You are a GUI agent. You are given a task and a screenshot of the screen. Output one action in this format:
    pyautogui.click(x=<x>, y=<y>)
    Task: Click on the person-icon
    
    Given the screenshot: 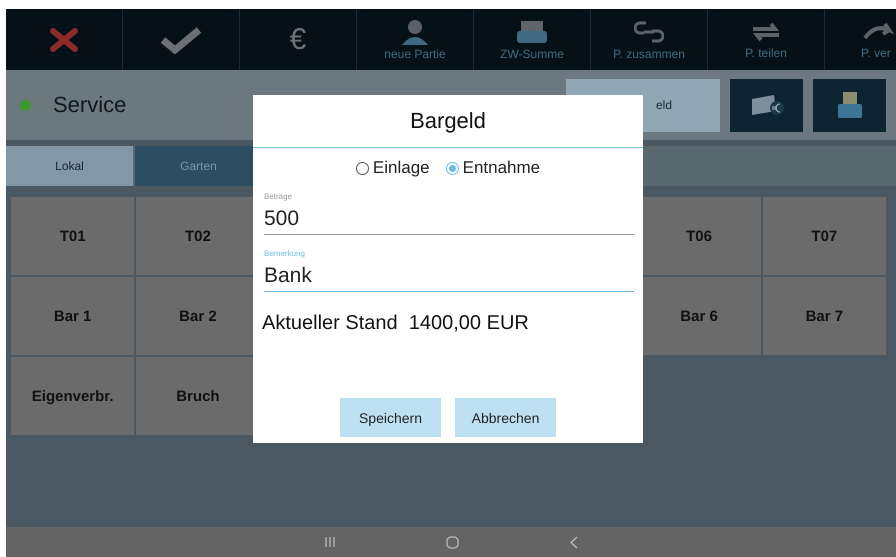 What is the action you would take?
    pyautogui.click(x=415, y=31)
    